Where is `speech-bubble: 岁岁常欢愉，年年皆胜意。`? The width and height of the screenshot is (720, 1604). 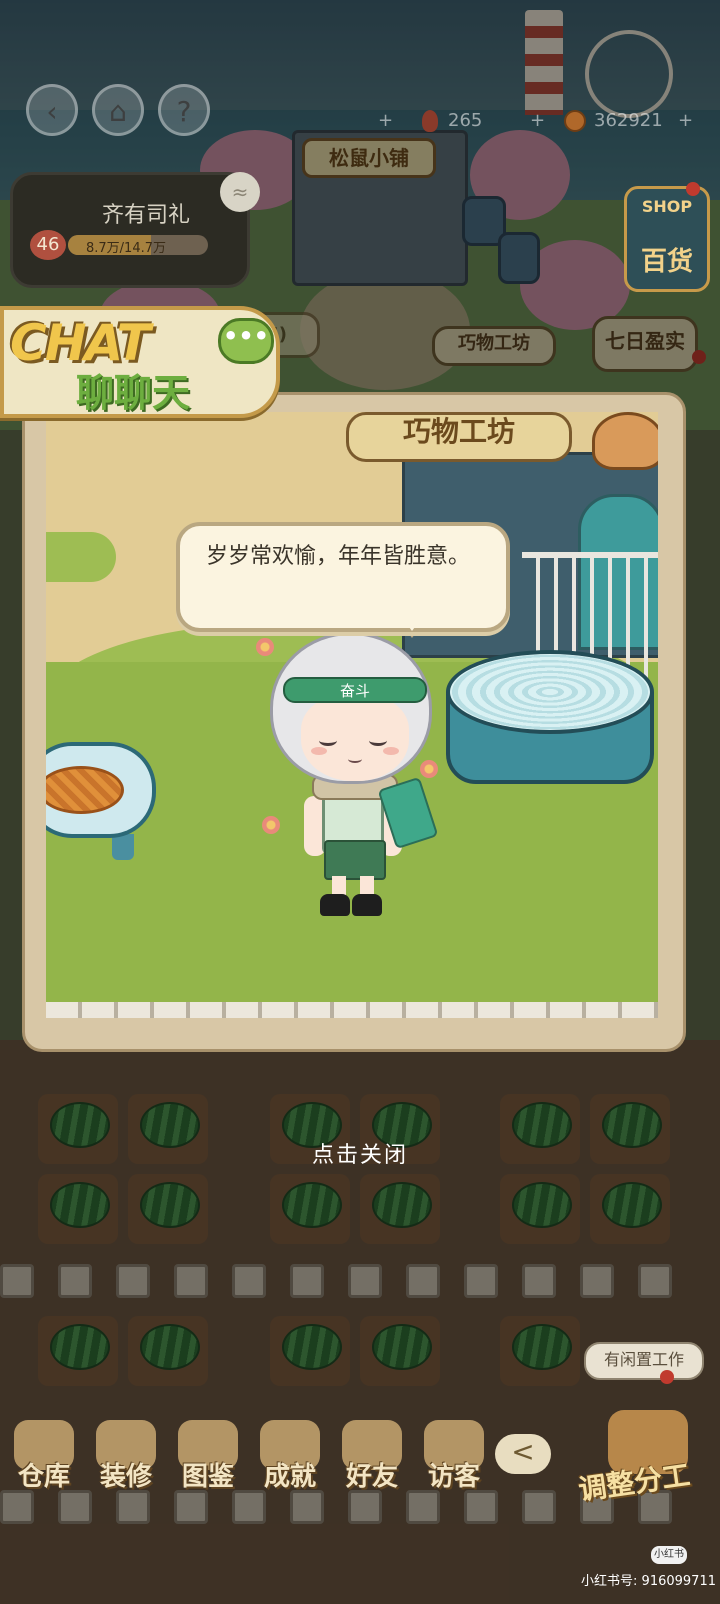
speech-bubble: 岁岁常欢愉，年年皆胜意。 is located at coordinates (343, 577).